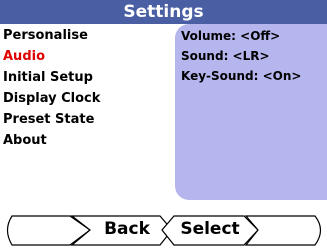 This screenshot has width=327, height=248. I want to click on menu-item-label: Personalise, so click(45, 35).